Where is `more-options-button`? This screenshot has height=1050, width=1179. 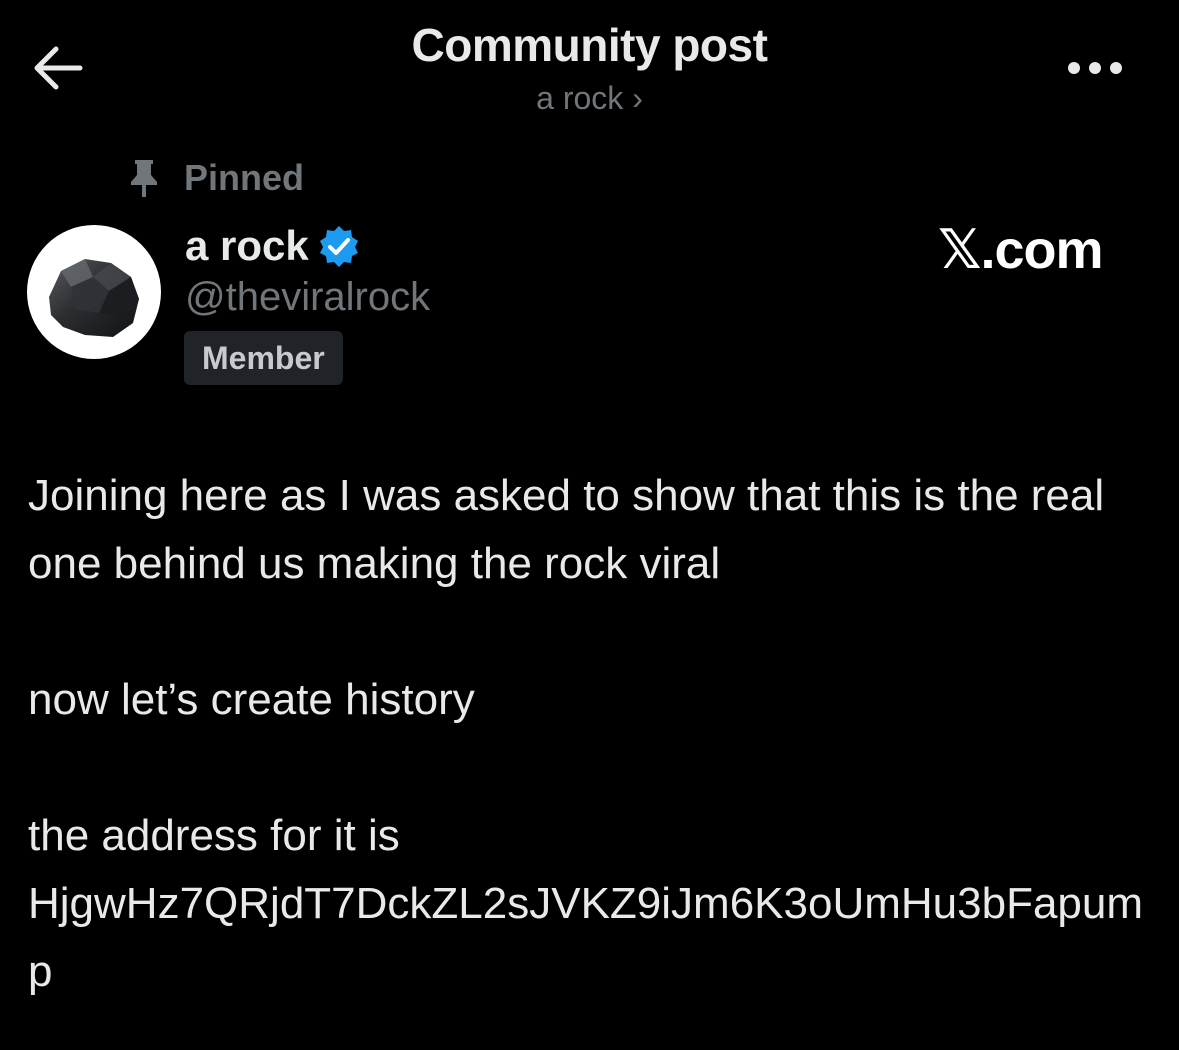
more-options-button is located at coordinates (1095, 68).